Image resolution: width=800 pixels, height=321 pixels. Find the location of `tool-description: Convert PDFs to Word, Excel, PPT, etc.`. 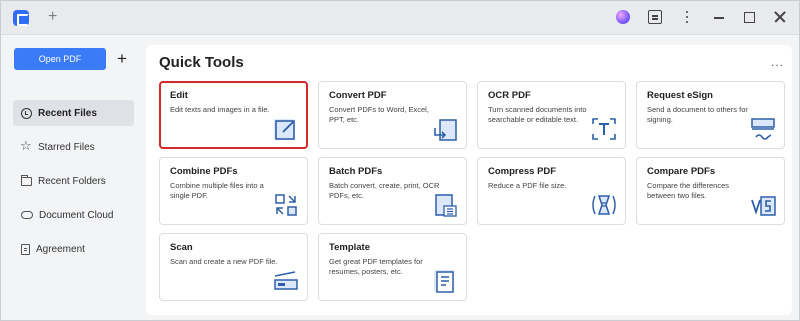

tool-description: Convert PDFs to Word, Excel, PPT, etc. is located at coordinates (379, 114).